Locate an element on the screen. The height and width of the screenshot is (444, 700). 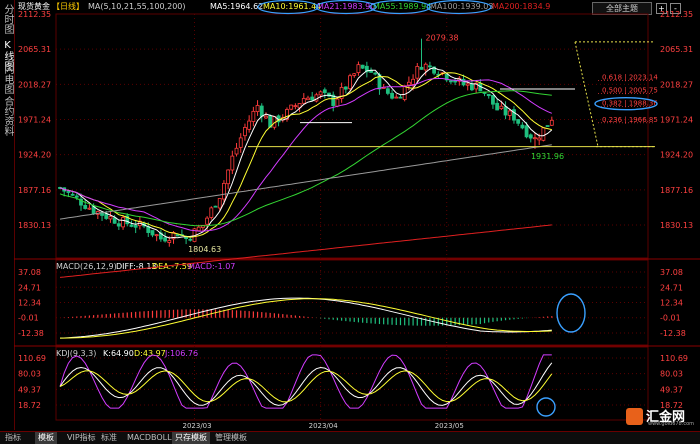
tab-indicator: 指标 is located at coordinates (13, 438).